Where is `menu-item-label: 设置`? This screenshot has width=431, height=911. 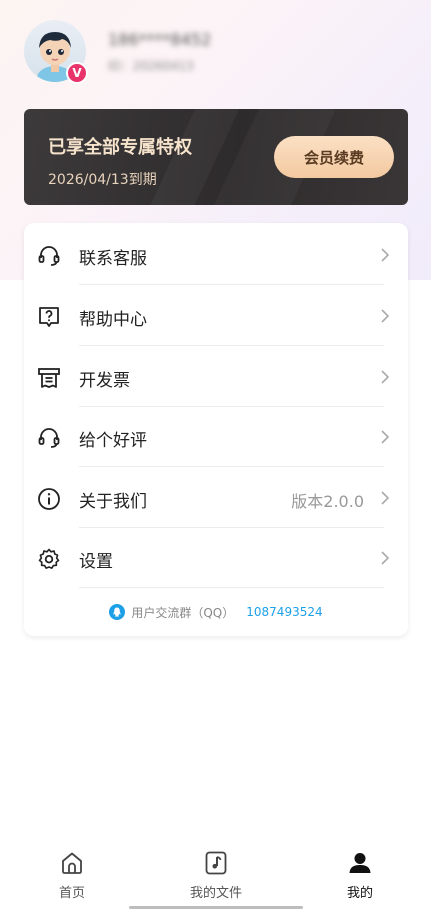 menu-item-label: 设置 is located at coordinates (96, 562).